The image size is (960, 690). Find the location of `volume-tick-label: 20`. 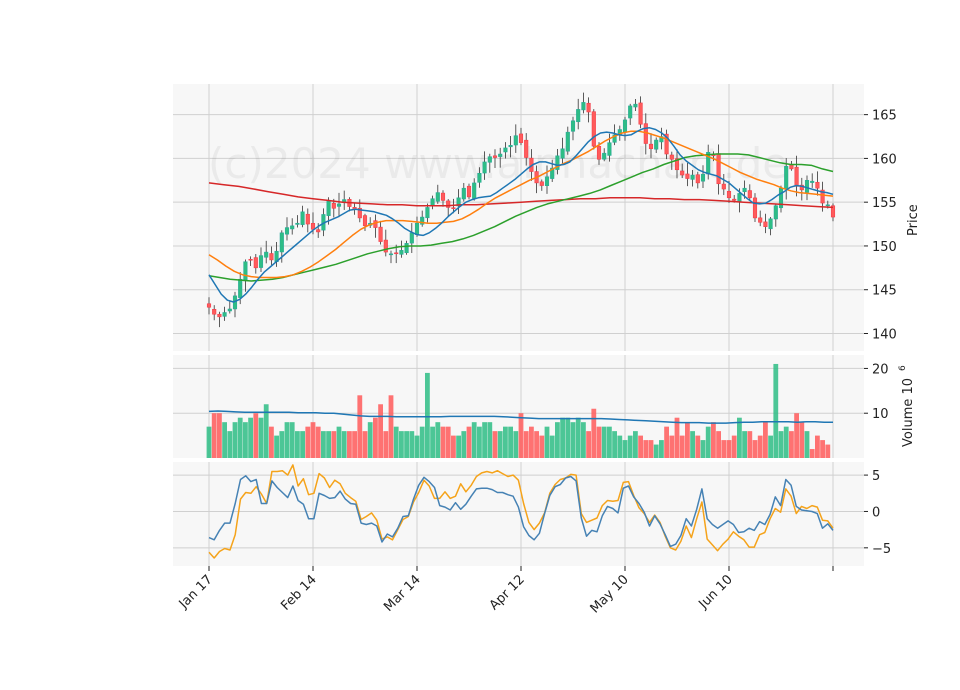

volume-tick-label: 20 is located at coordinates (880, 369).